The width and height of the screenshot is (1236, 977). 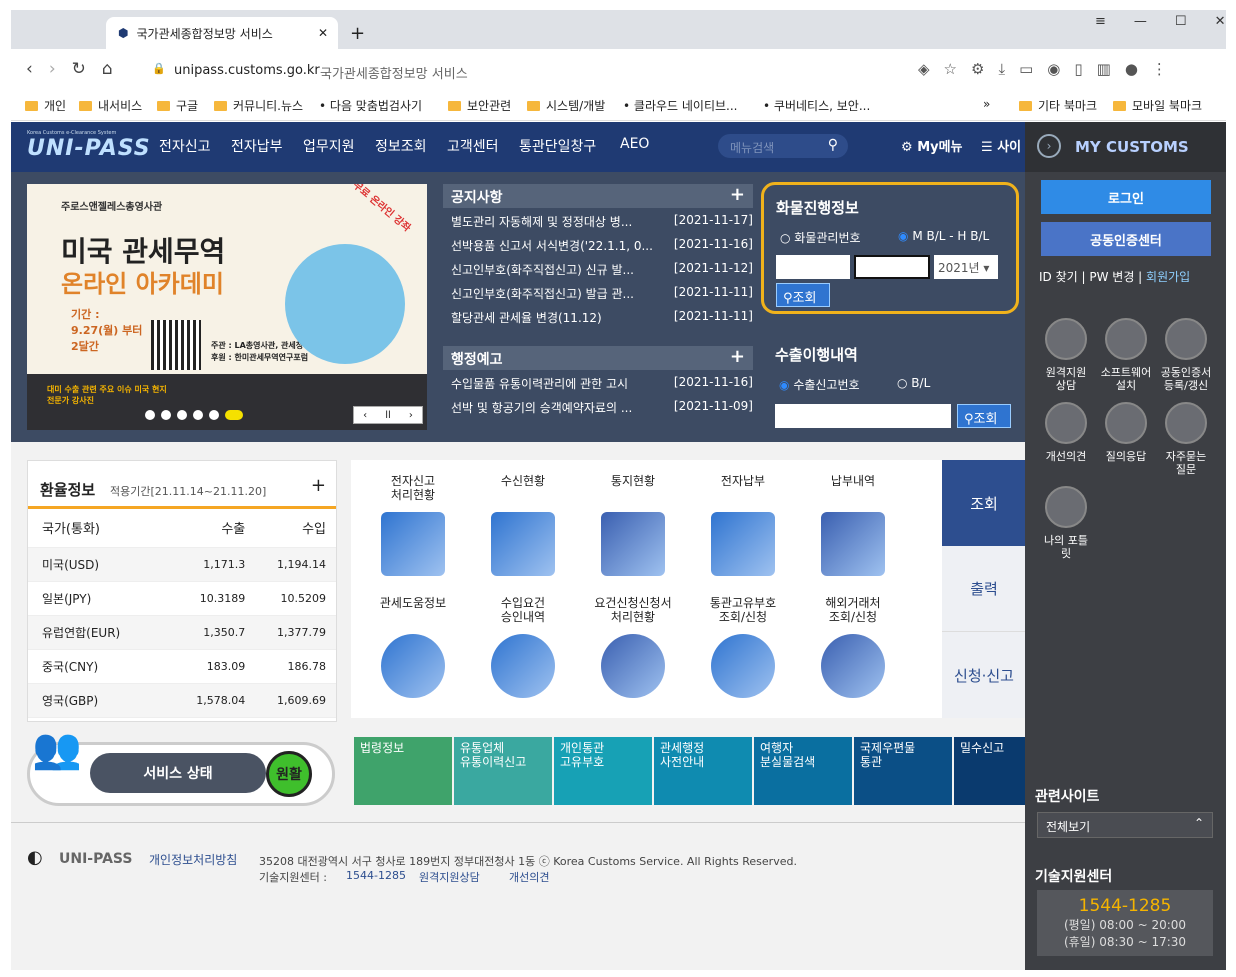 I want to click on tab-apply: 신청·신고, so click(x=984, y=675).